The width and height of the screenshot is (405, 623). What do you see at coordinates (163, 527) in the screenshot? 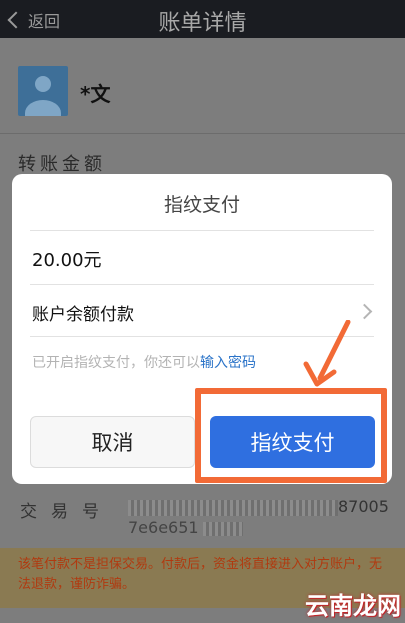
I see `txn-value-line2-text: 7e6e651` at bounding box center [163, 527].